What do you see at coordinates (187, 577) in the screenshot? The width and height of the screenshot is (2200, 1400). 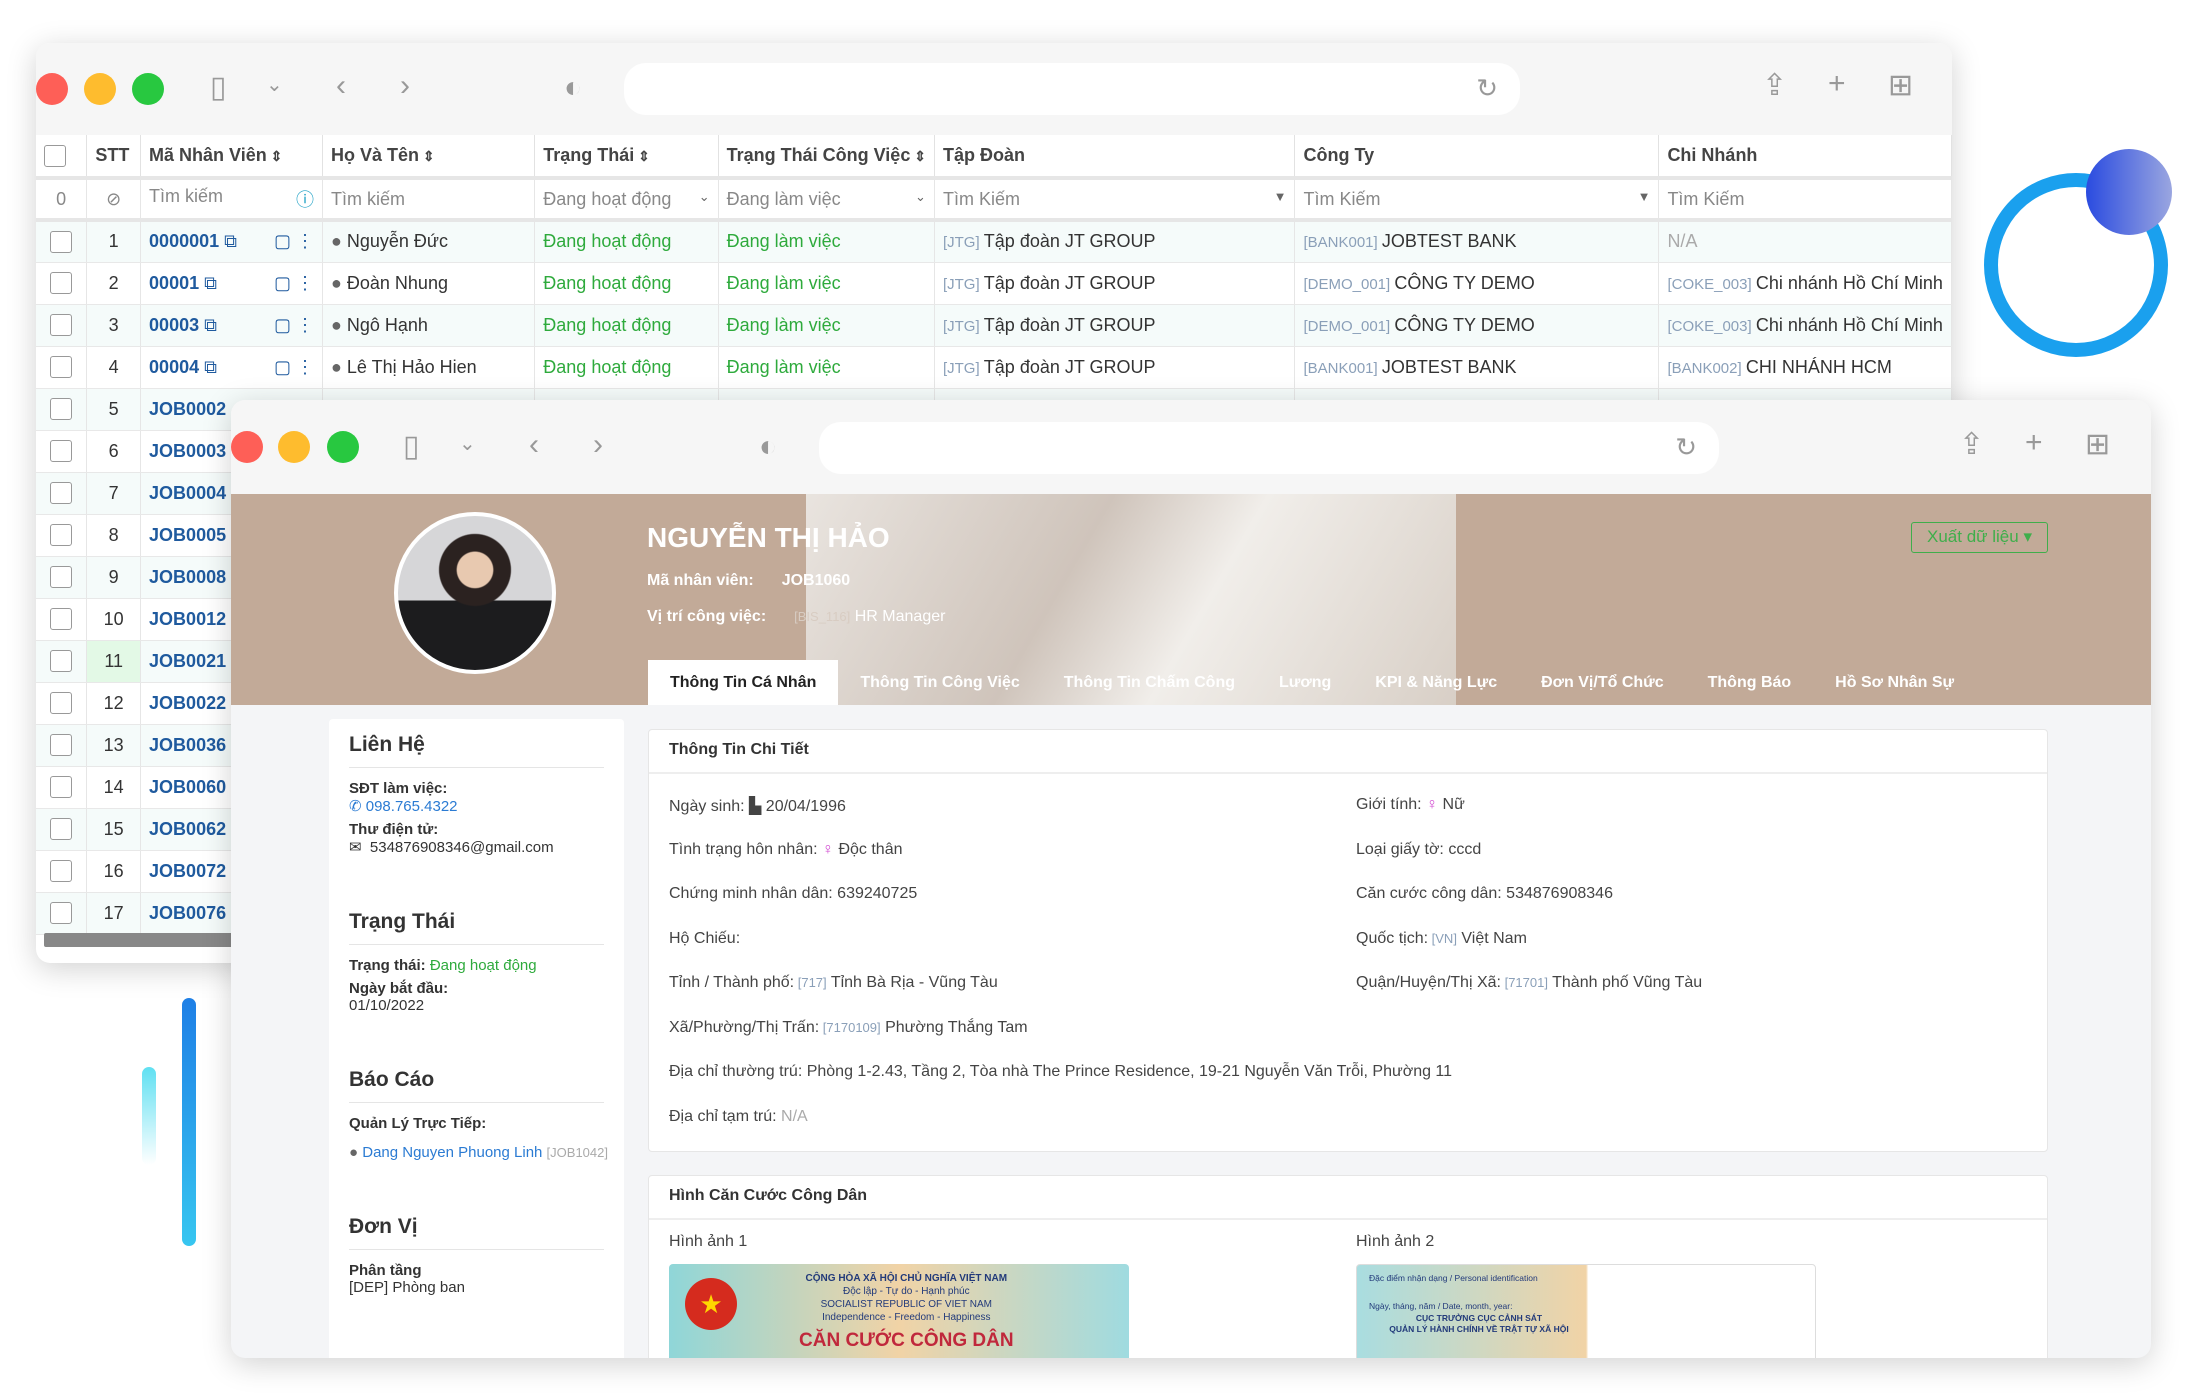 I see `employee-code-link: JOB0008` at bounding box center [187, 577].